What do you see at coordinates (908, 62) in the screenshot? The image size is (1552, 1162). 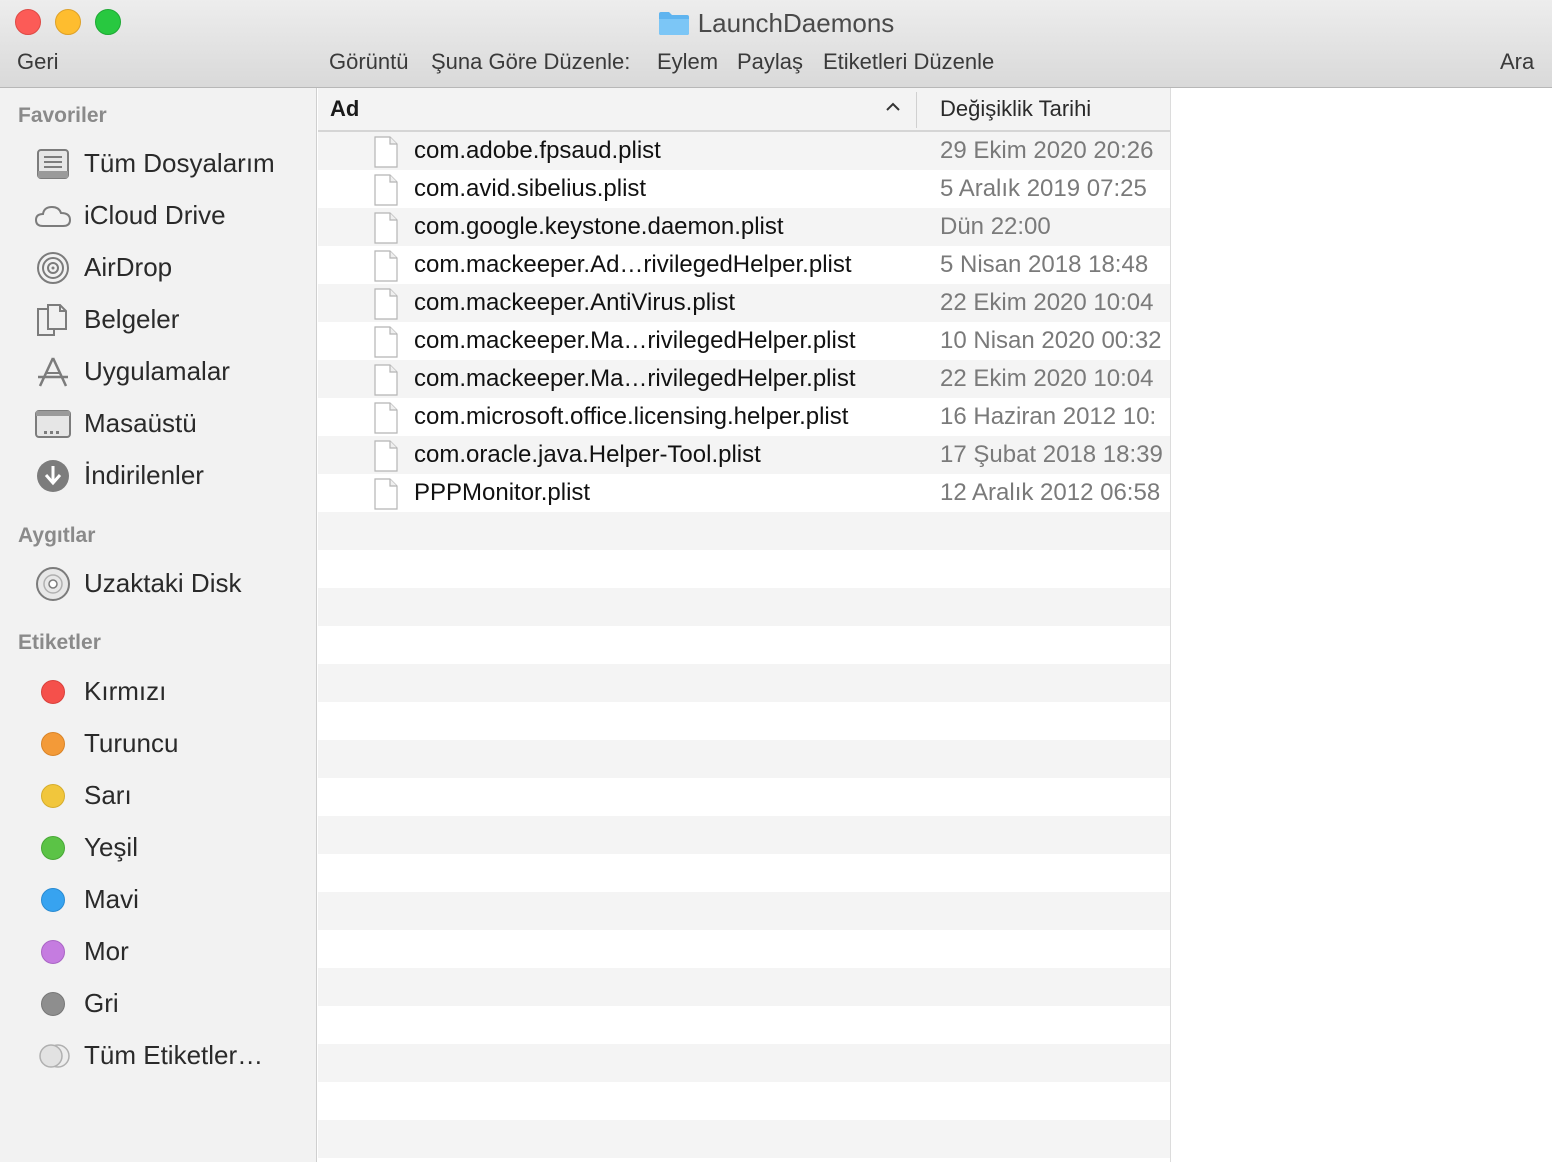 I see `edit-tags-button: Etiketleri Düzenle` at bounding box center [908, 62].